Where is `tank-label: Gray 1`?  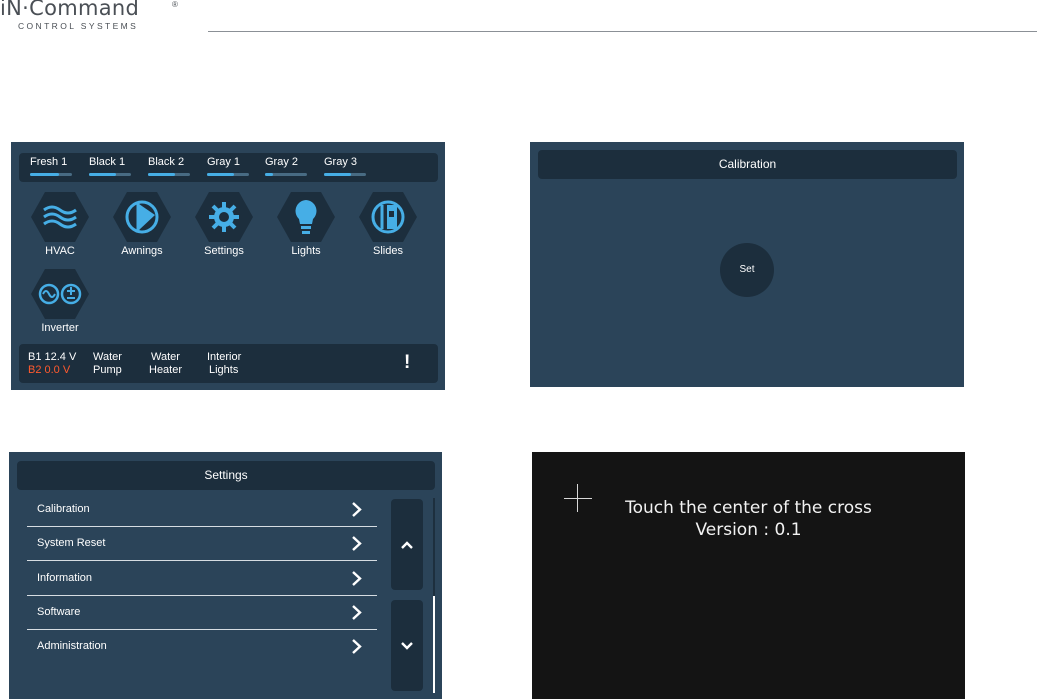 tank-label: Gray 1 is located at coordinates (224, 162).